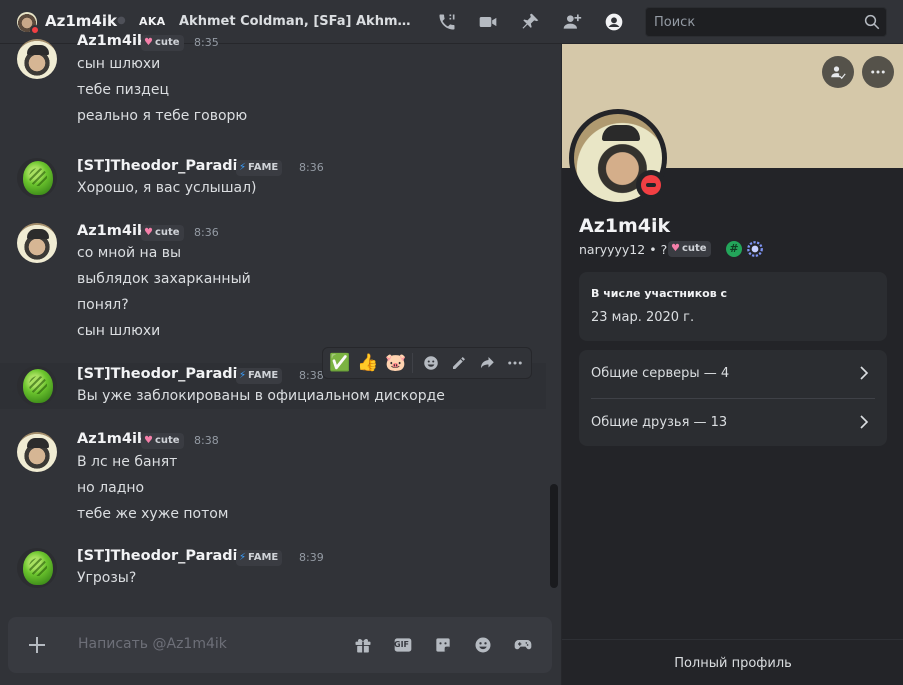 This screenshot has height=685, width=903. I want to click on nitro-badge-icon, so click(755, 249).